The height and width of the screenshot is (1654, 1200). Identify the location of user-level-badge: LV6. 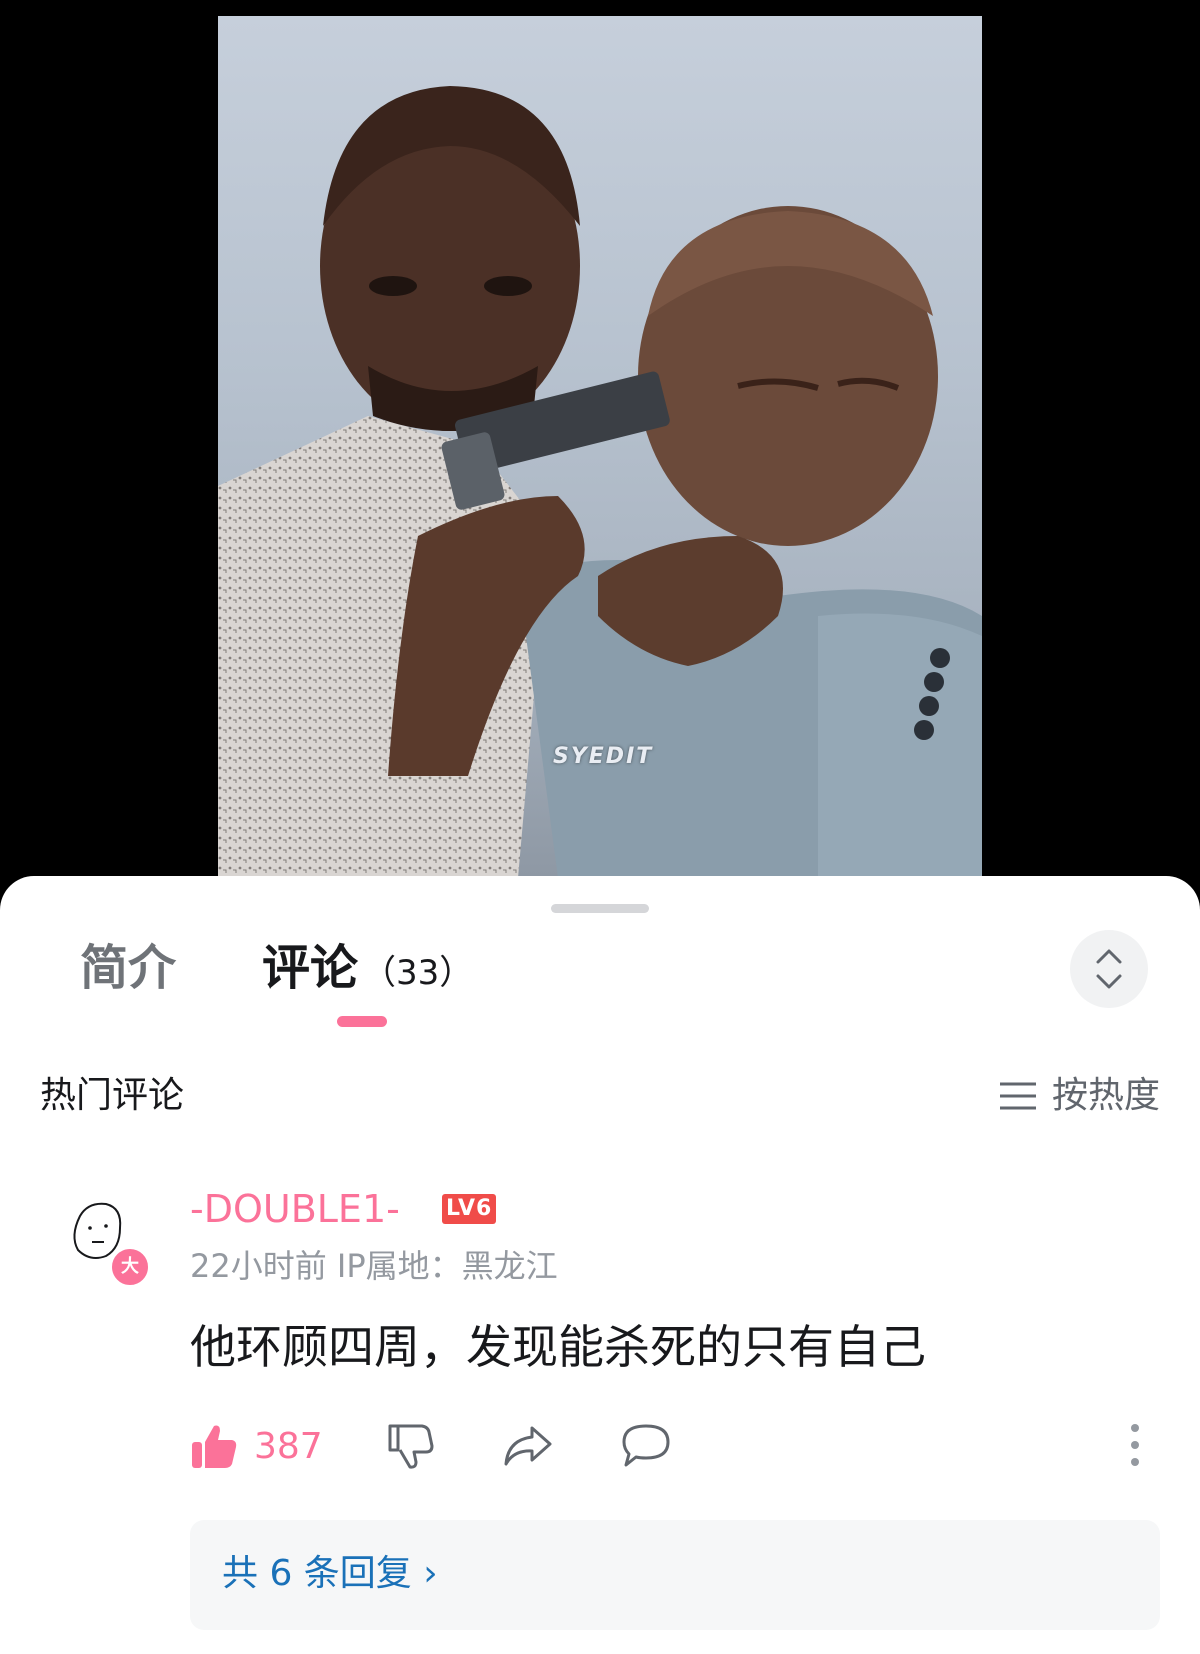
(469, 1209).